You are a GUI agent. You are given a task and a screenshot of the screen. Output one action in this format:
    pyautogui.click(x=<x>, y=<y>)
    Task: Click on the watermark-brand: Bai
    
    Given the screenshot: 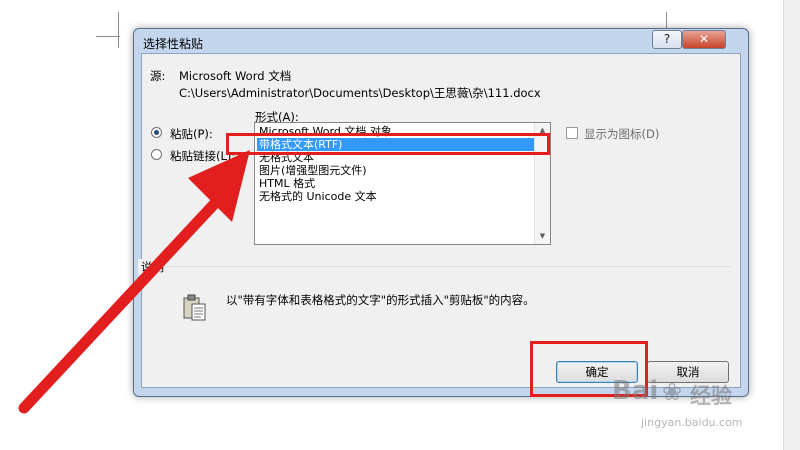 What is the action you would take?
    pyautogui.click(x=635, y=391)
    